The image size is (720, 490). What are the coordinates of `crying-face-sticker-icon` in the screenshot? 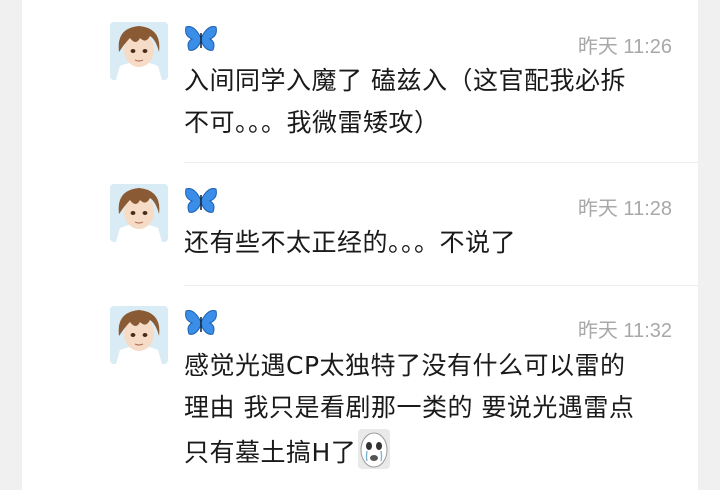 It's located at (374, 449).